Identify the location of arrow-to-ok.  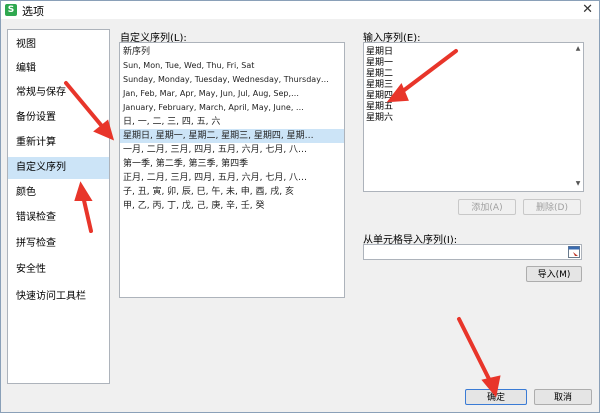
(475, 351).